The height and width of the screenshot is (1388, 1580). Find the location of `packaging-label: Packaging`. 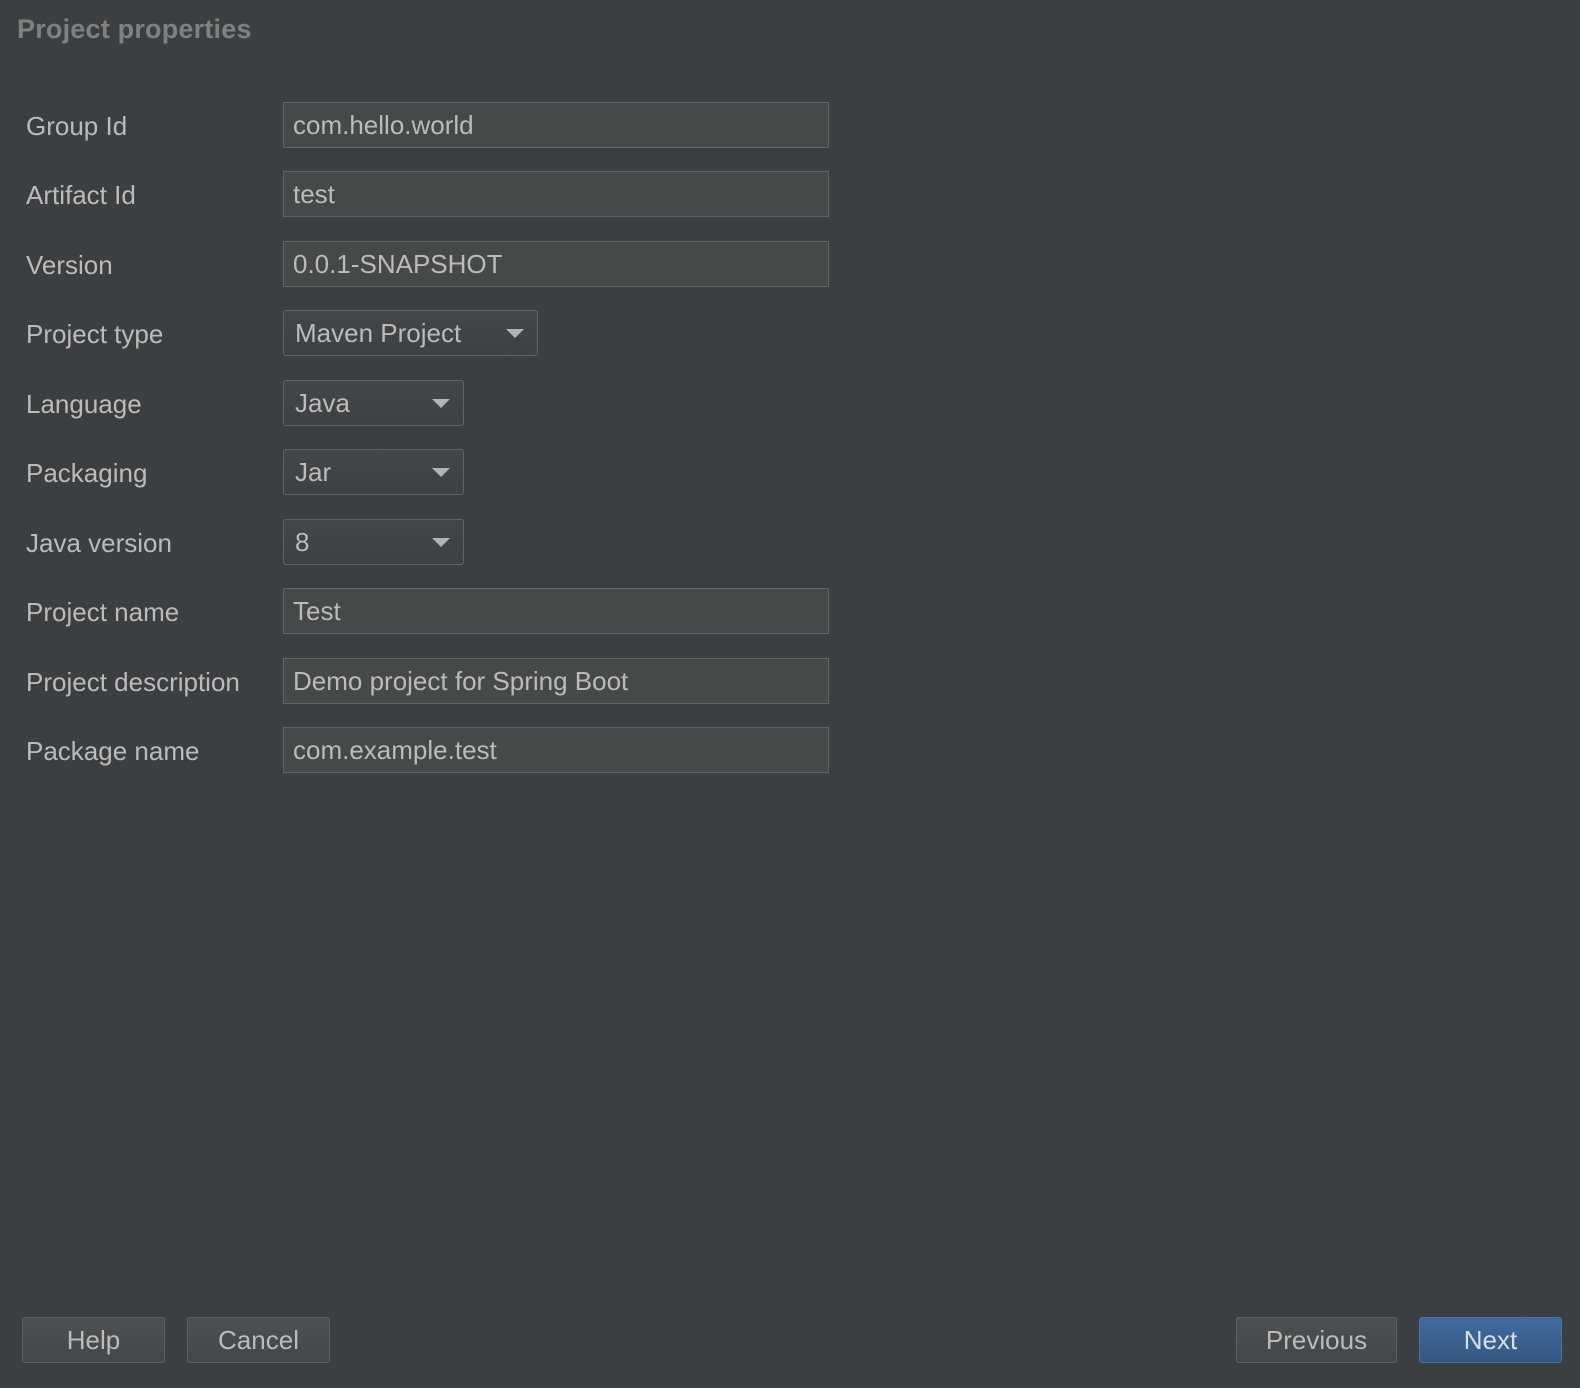

packaging-label: Packaging is located at coordinates (87, 473).